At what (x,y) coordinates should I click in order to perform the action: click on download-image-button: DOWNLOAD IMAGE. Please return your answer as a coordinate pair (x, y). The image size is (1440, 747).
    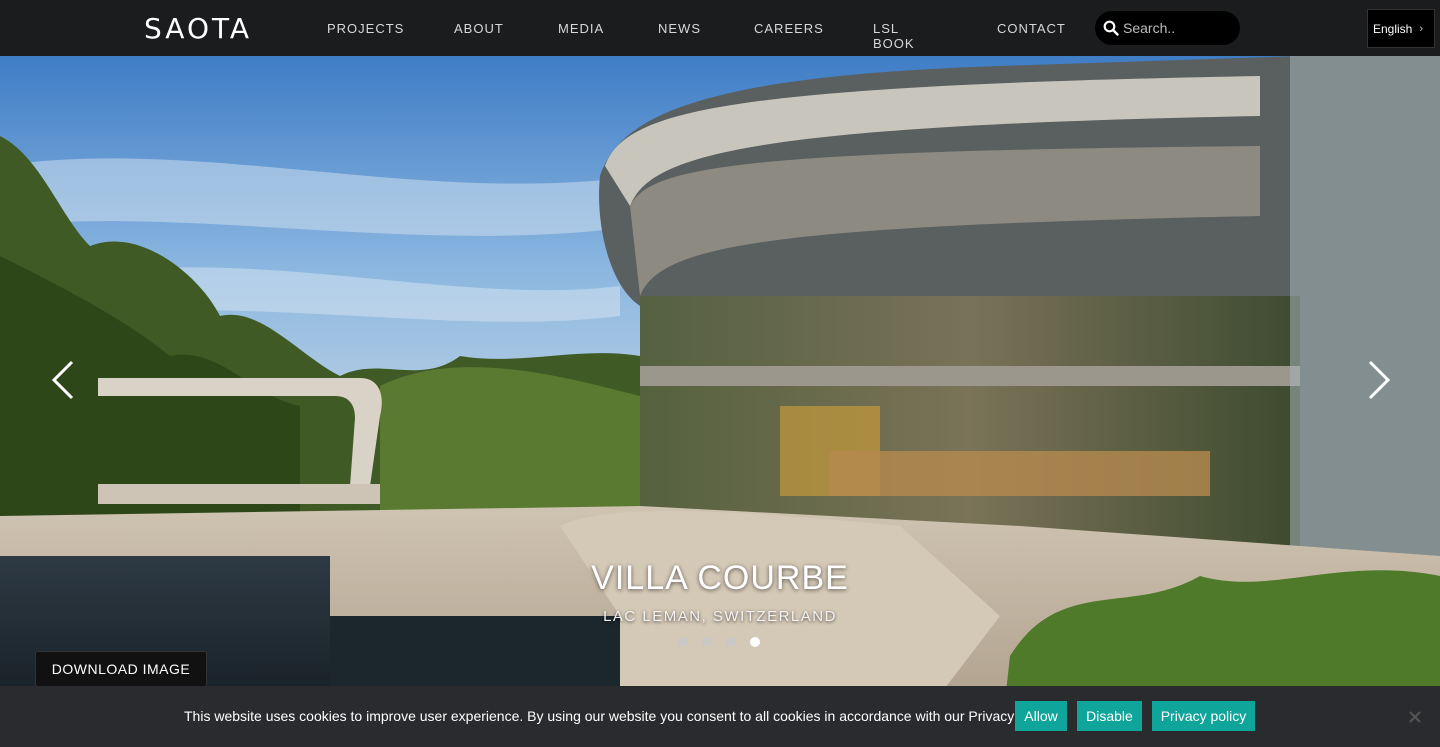
    Looking at the image, I should click on (121, 669).